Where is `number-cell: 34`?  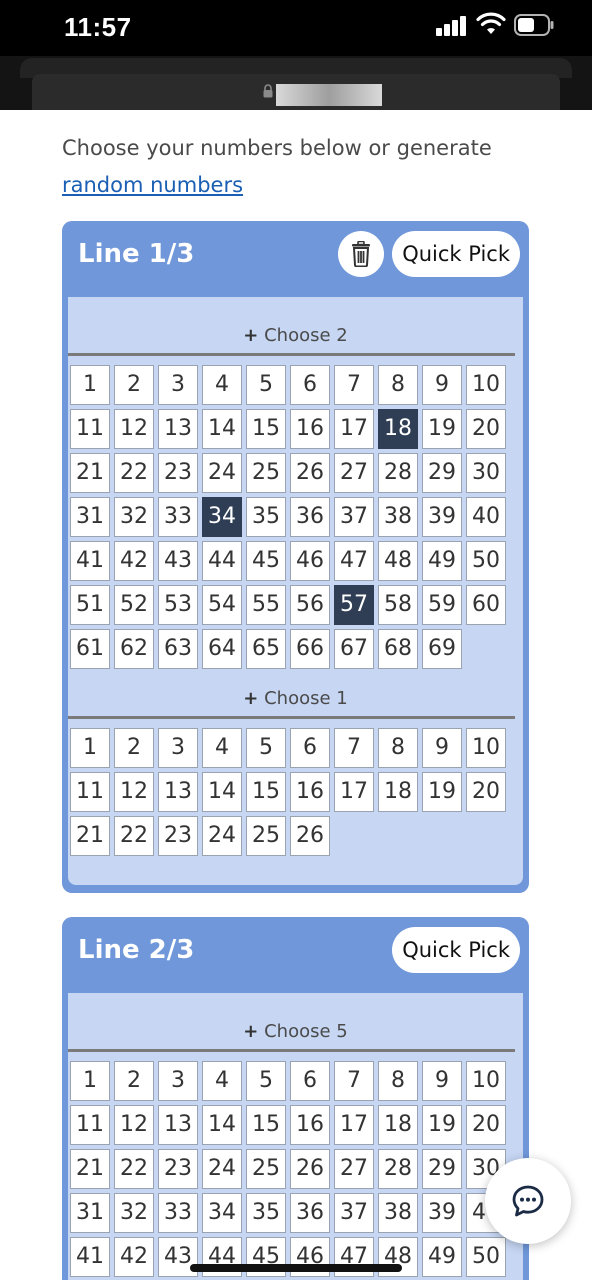 number-cell: 34 is located at coordinates (222, 1213).